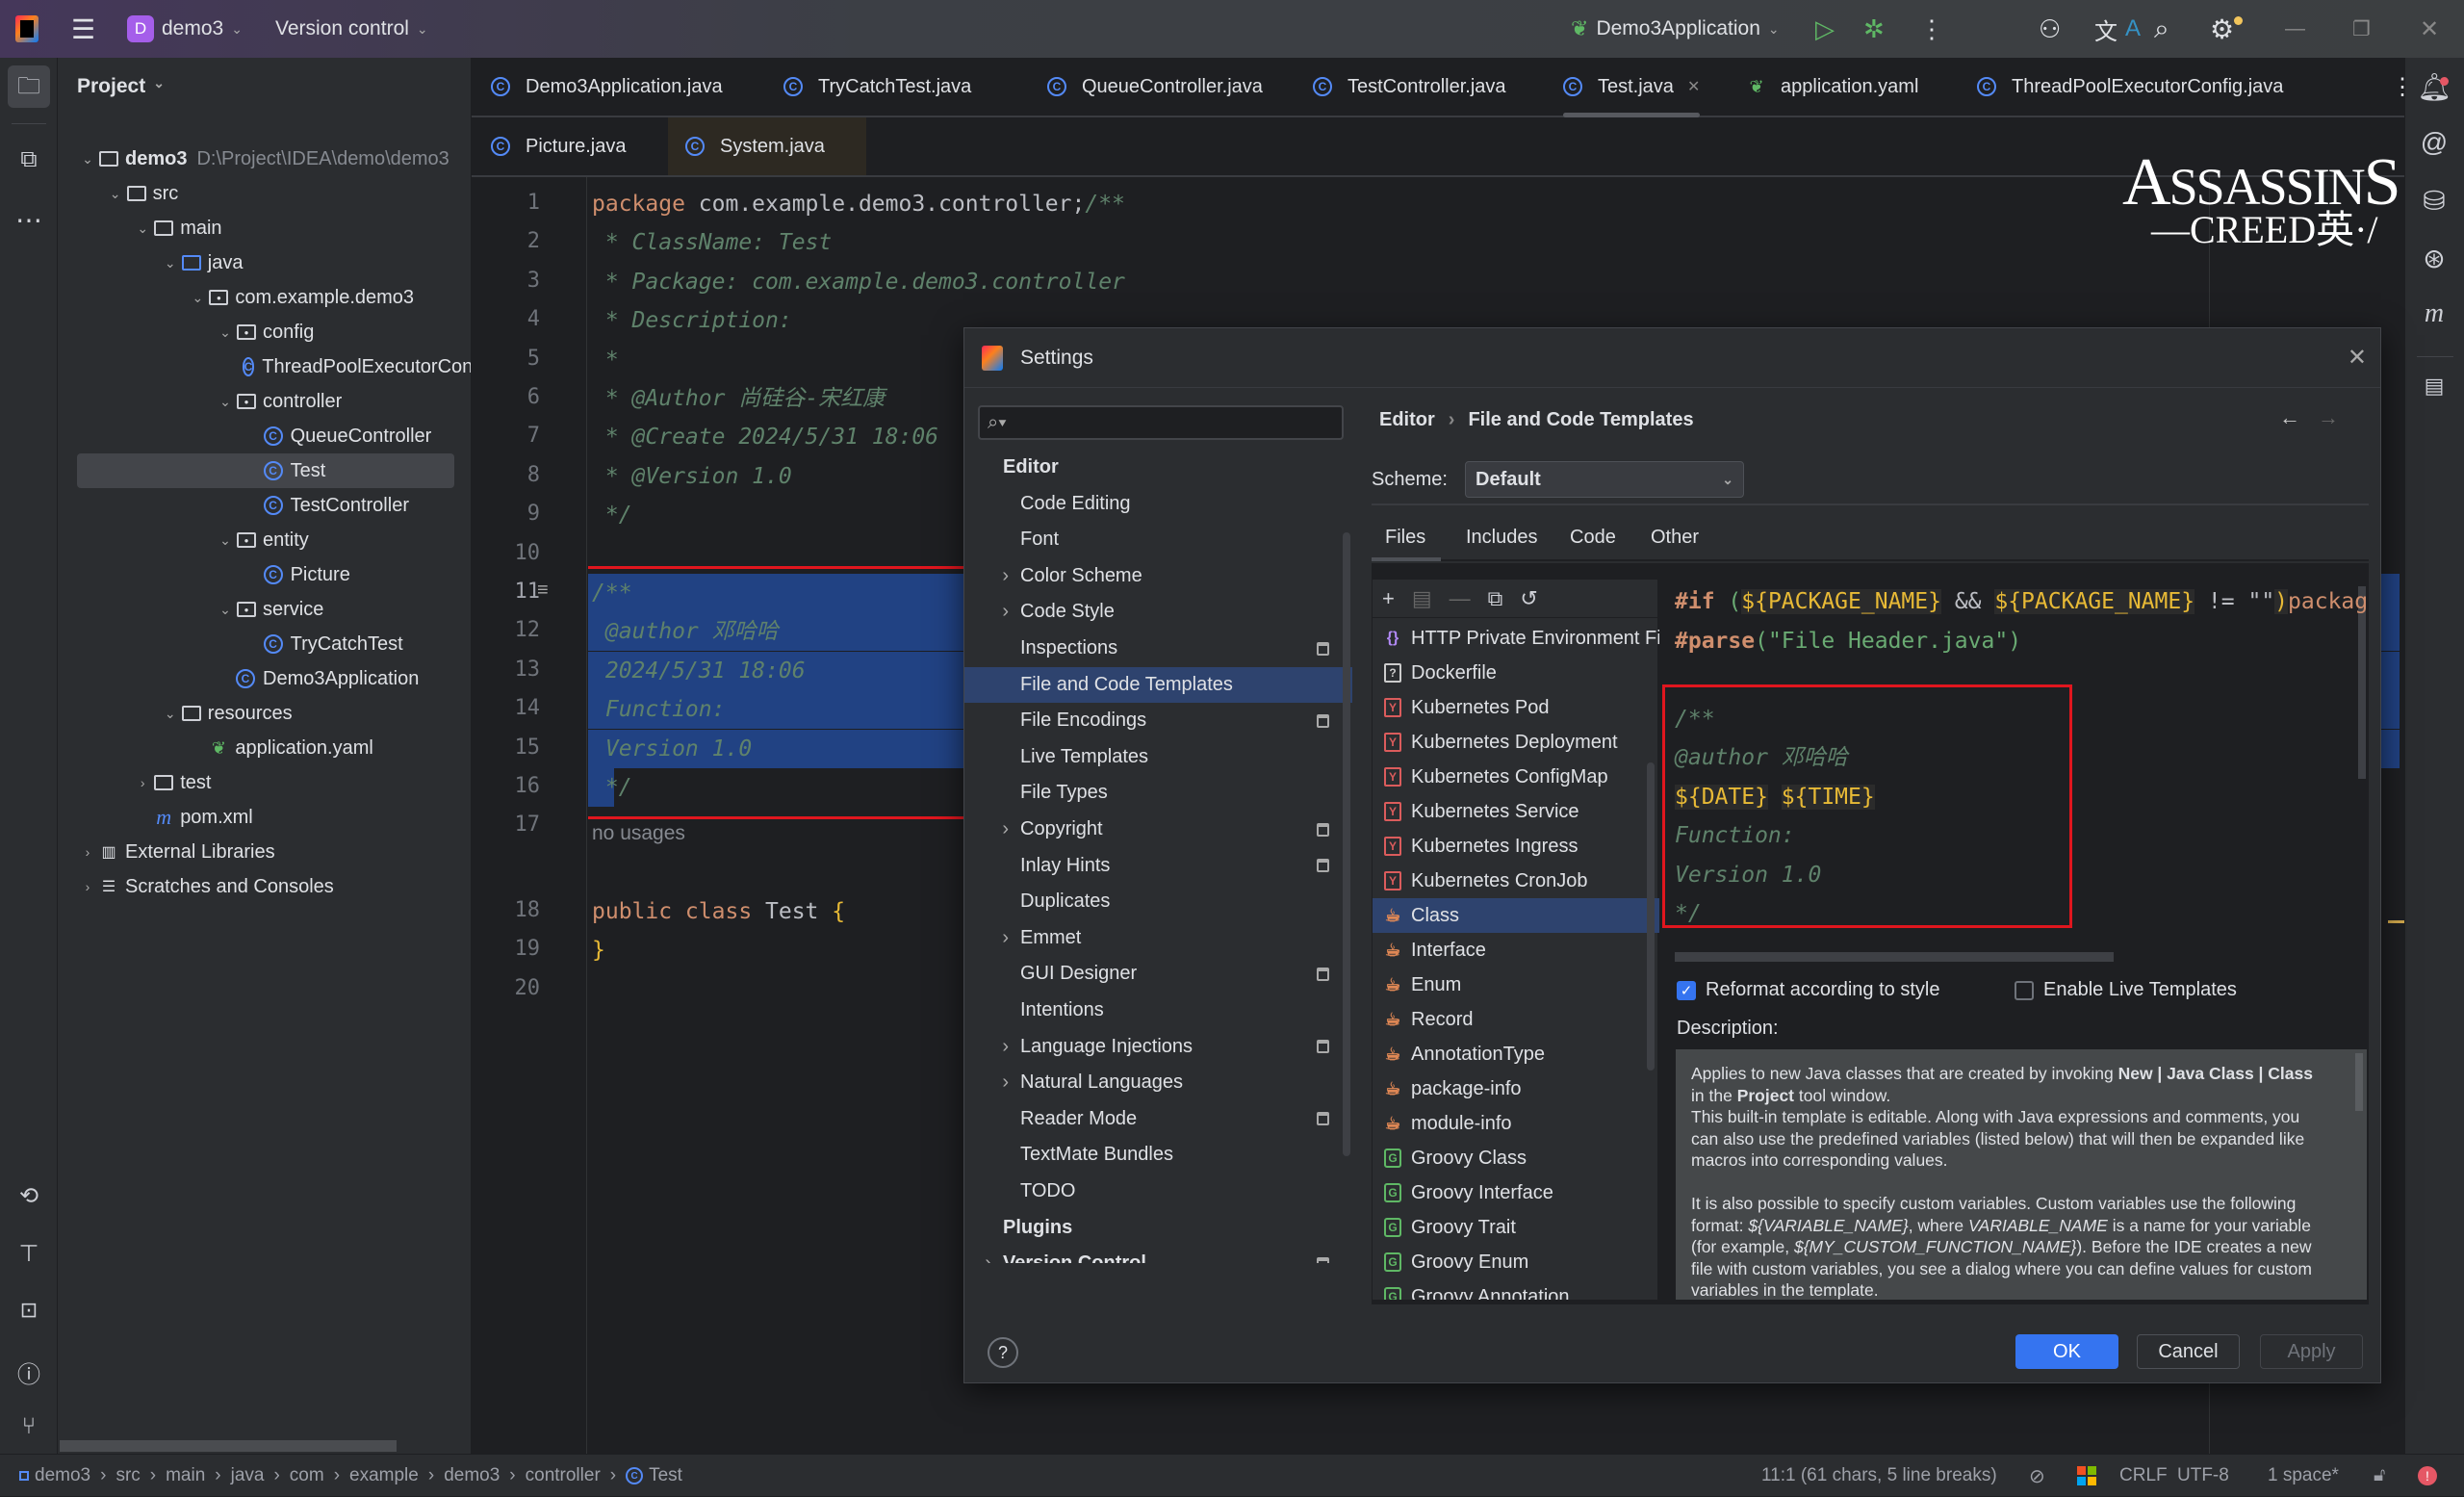  Describe the element at coordinates (29, 1426) in the screenshot. I see `git-icon: ⑂` at that location.